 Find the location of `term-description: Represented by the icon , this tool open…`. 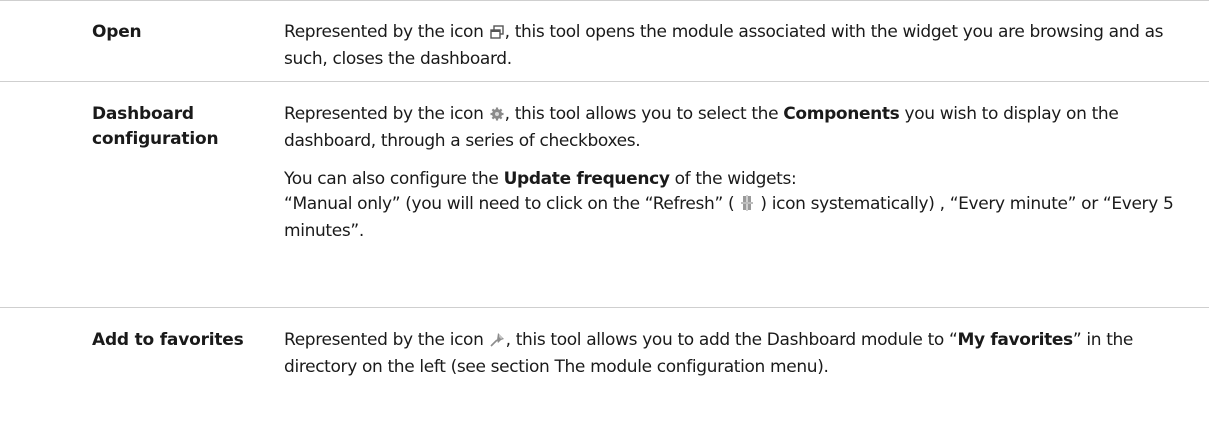

term-description: Represented by the icon , this tool open… is located at coordinates (736, 46).